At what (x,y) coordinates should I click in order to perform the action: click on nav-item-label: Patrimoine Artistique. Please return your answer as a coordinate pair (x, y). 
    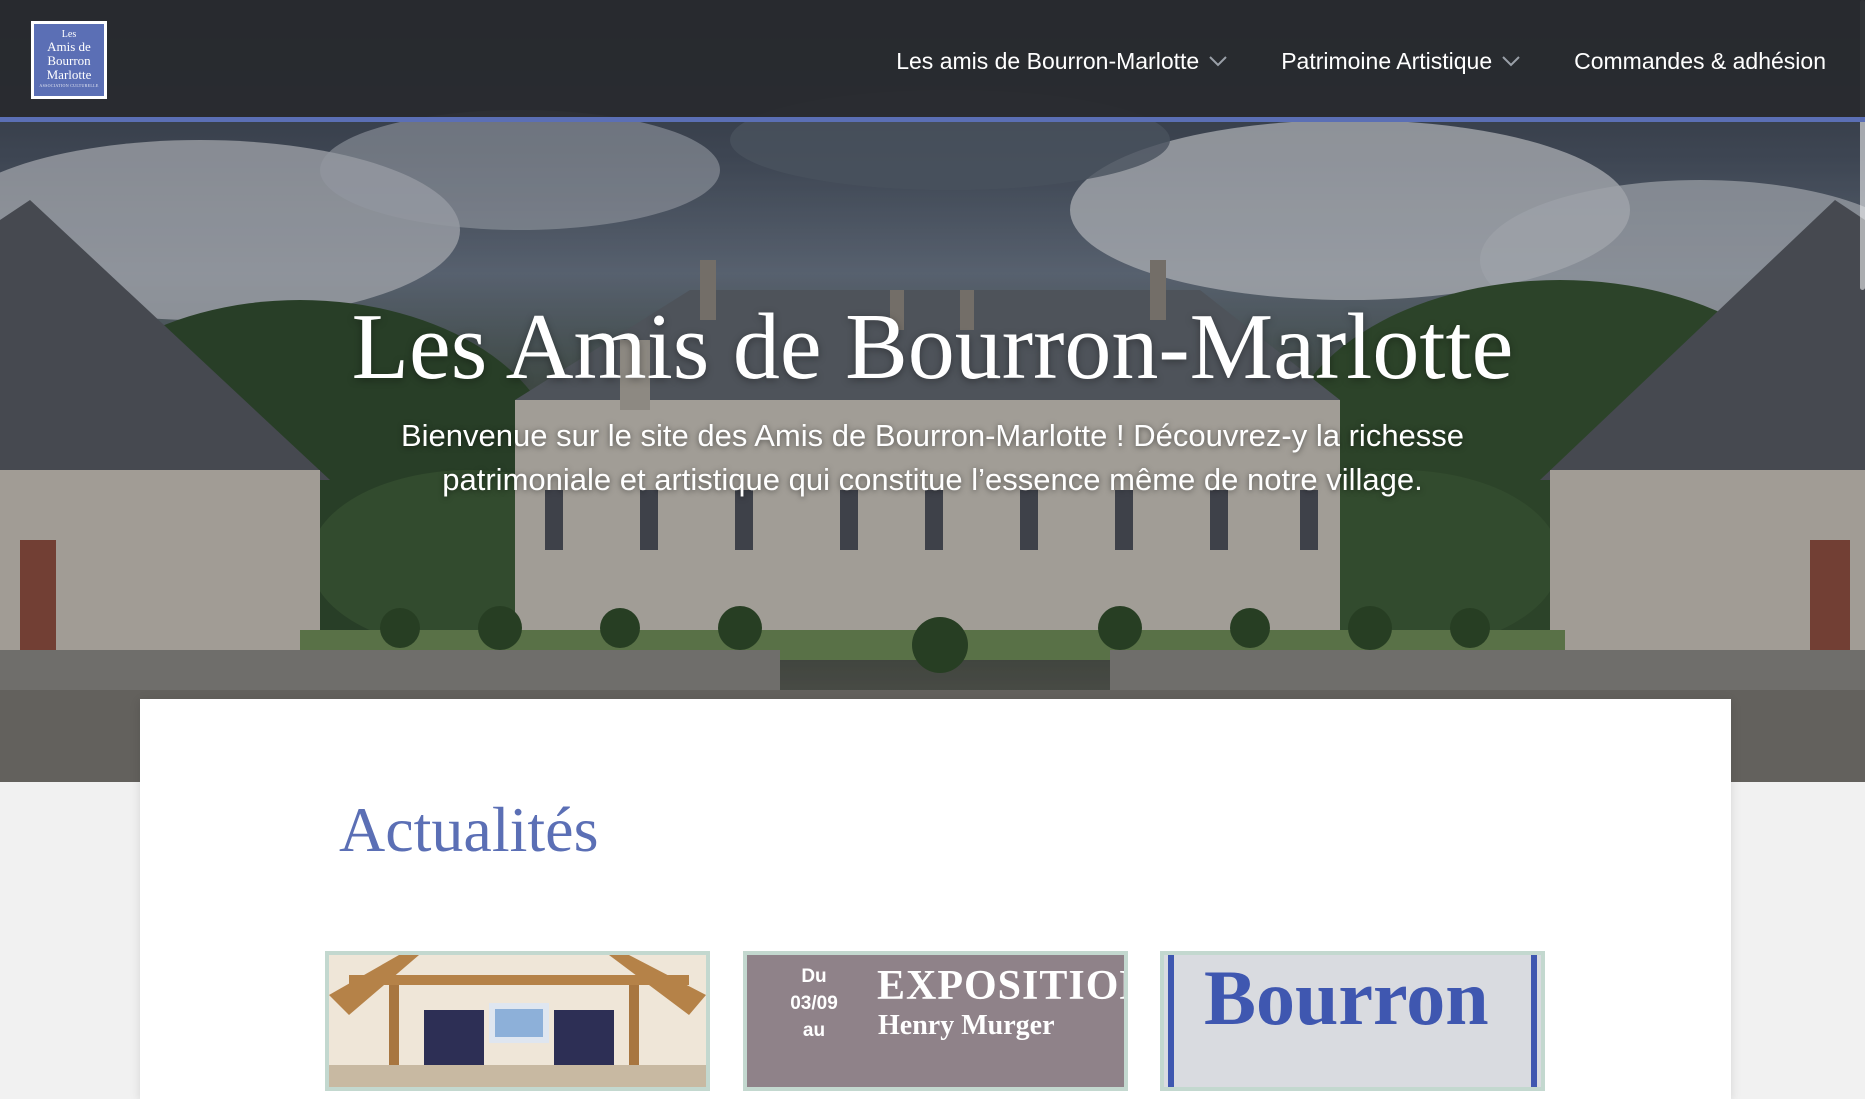
    Looking at the image, I should click on (1387, 60).